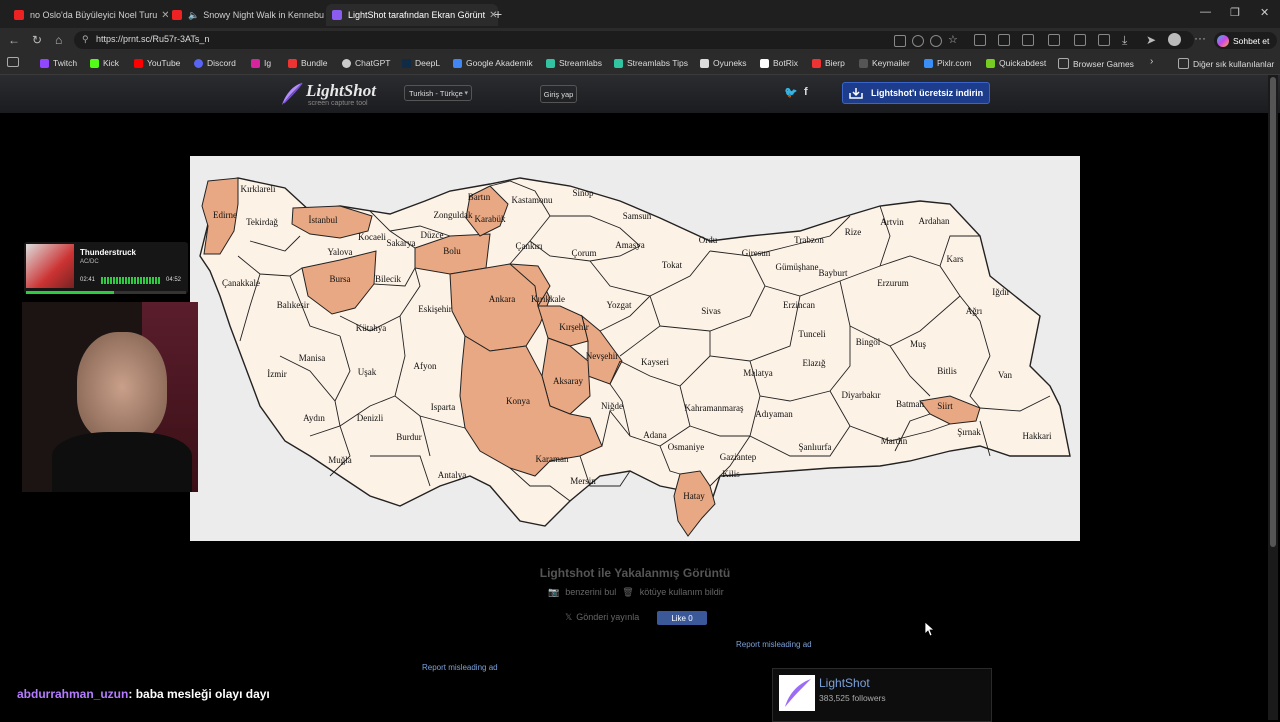 Image resolution: width=1280 pixels, height=722 pixels. I want to click on scrollbar-thumb, so click(1273, 312).